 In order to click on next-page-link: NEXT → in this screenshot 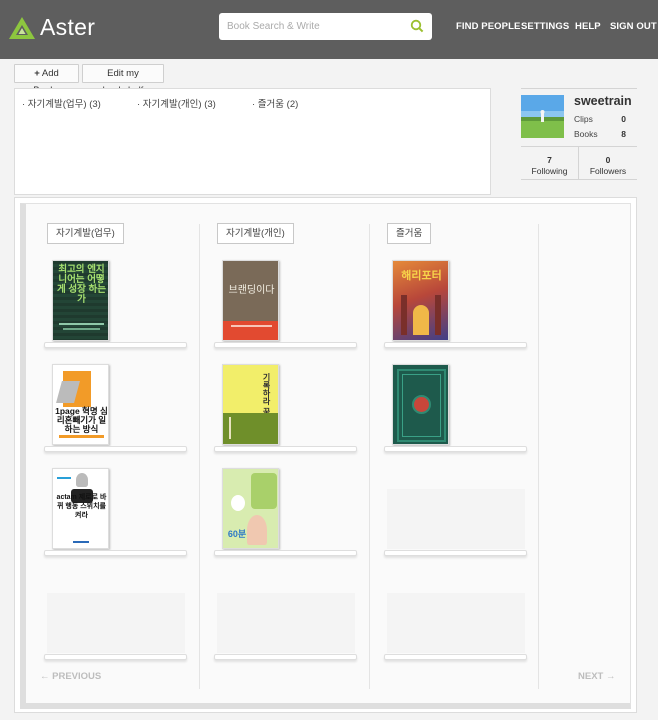, I will do `click(596, 676)`.